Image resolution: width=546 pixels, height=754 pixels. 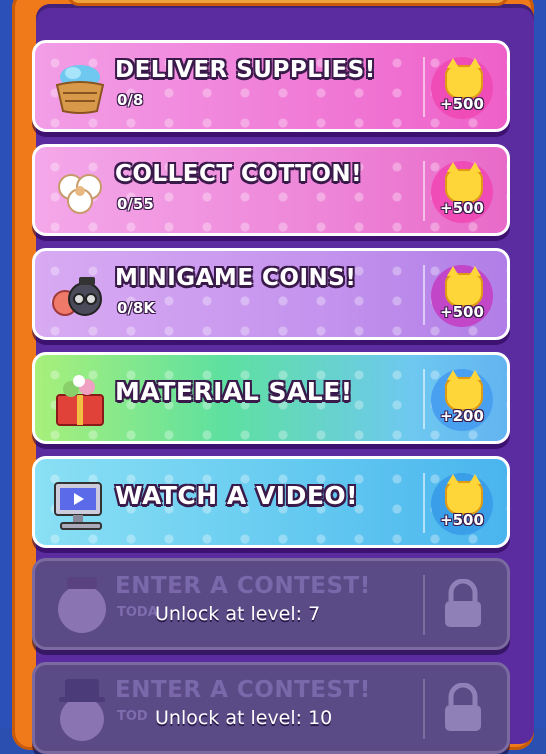 I want to click on task-title: MINIGAME COINS!, so click(x=236, y=278).